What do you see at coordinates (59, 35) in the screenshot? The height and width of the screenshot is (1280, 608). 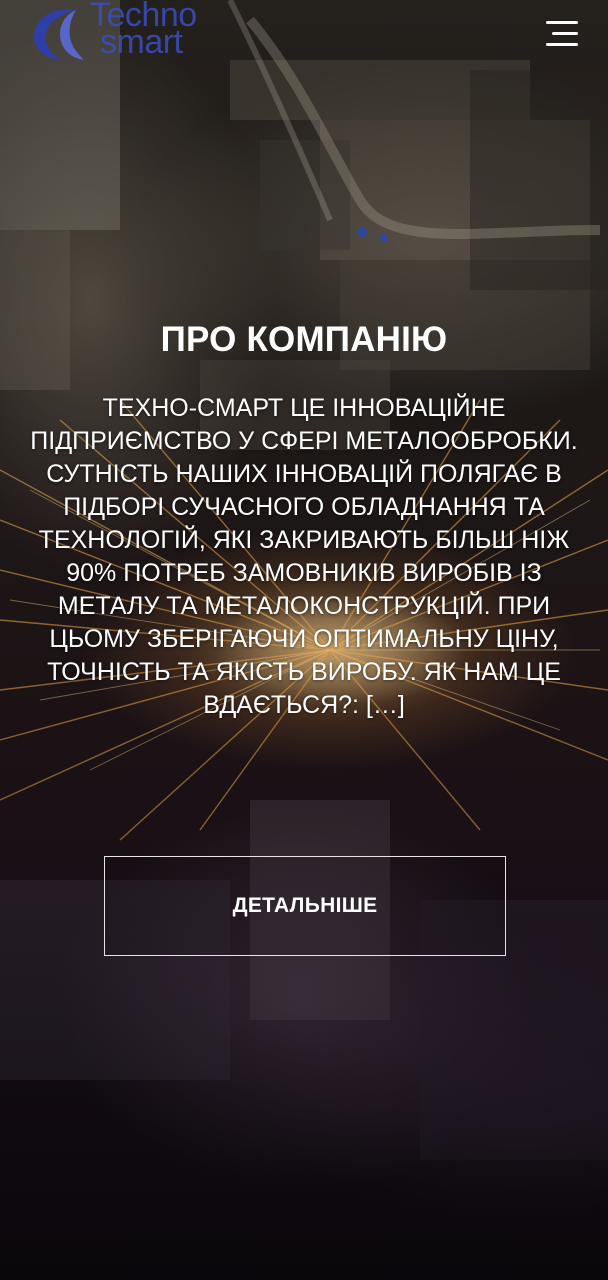 I see `logo-mark-icon` at bounding box center [59, 35].